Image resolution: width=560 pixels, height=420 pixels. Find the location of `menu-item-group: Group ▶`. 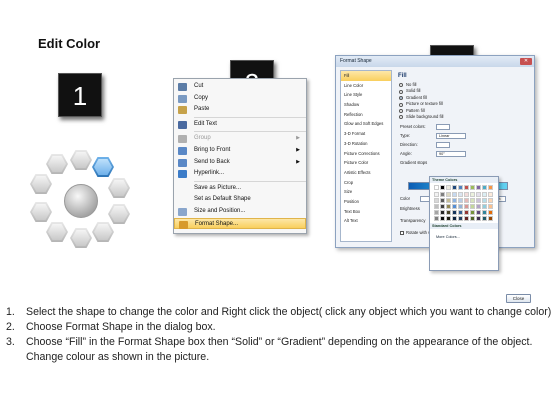

menu-item-group: Group ▶ is located at coordinates (240, 139).